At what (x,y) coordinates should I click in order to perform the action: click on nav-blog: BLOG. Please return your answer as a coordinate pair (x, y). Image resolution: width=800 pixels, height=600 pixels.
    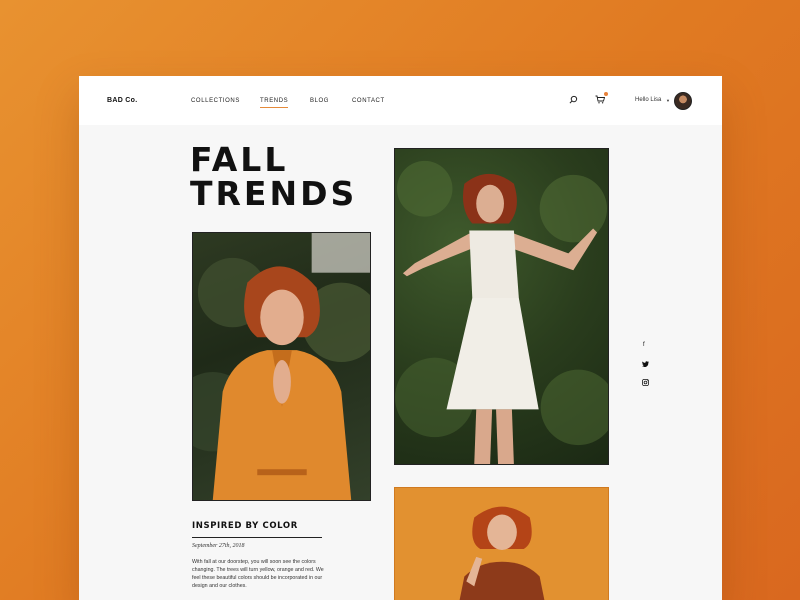
    Looking at the image, I should click on (319, 101).